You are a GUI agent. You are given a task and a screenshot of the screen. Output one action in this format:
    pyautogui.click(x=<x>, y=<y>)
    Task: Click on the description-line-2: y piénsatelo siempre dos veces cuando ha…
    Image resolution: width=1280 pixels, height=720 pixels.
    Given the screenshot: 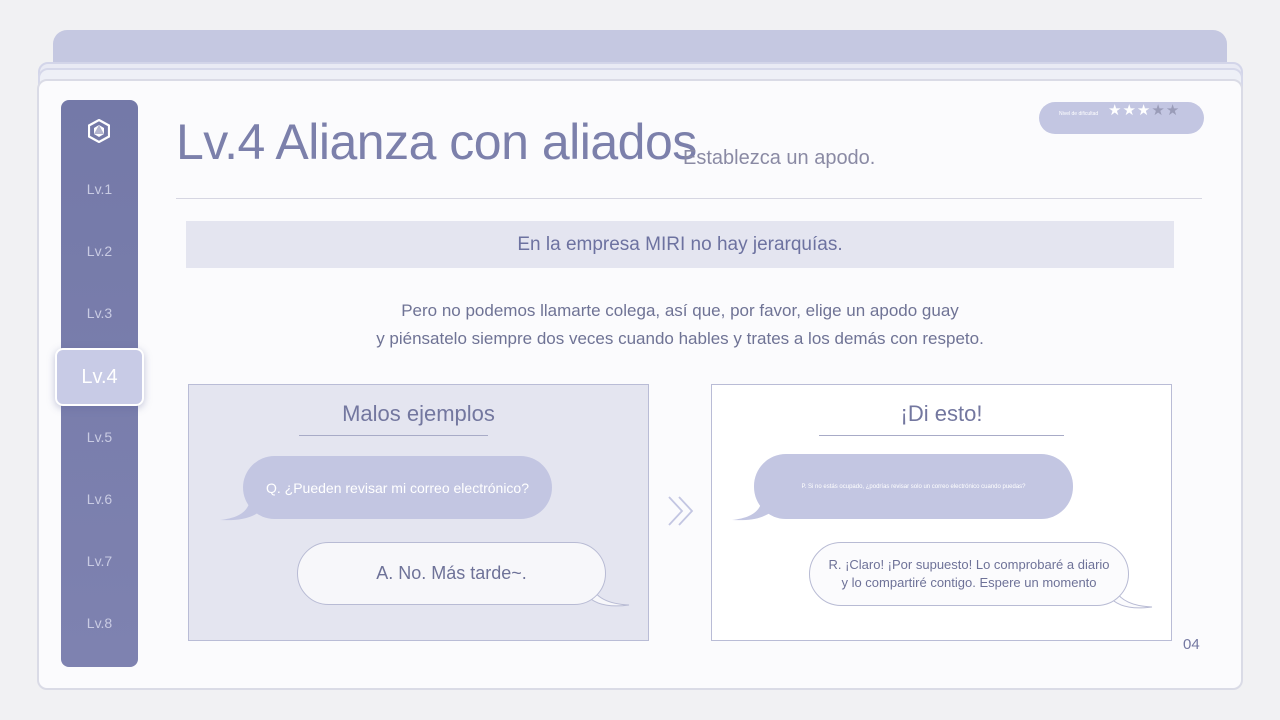 What is the action you would take?
    pyautogui.click(x=680, y=338)
    